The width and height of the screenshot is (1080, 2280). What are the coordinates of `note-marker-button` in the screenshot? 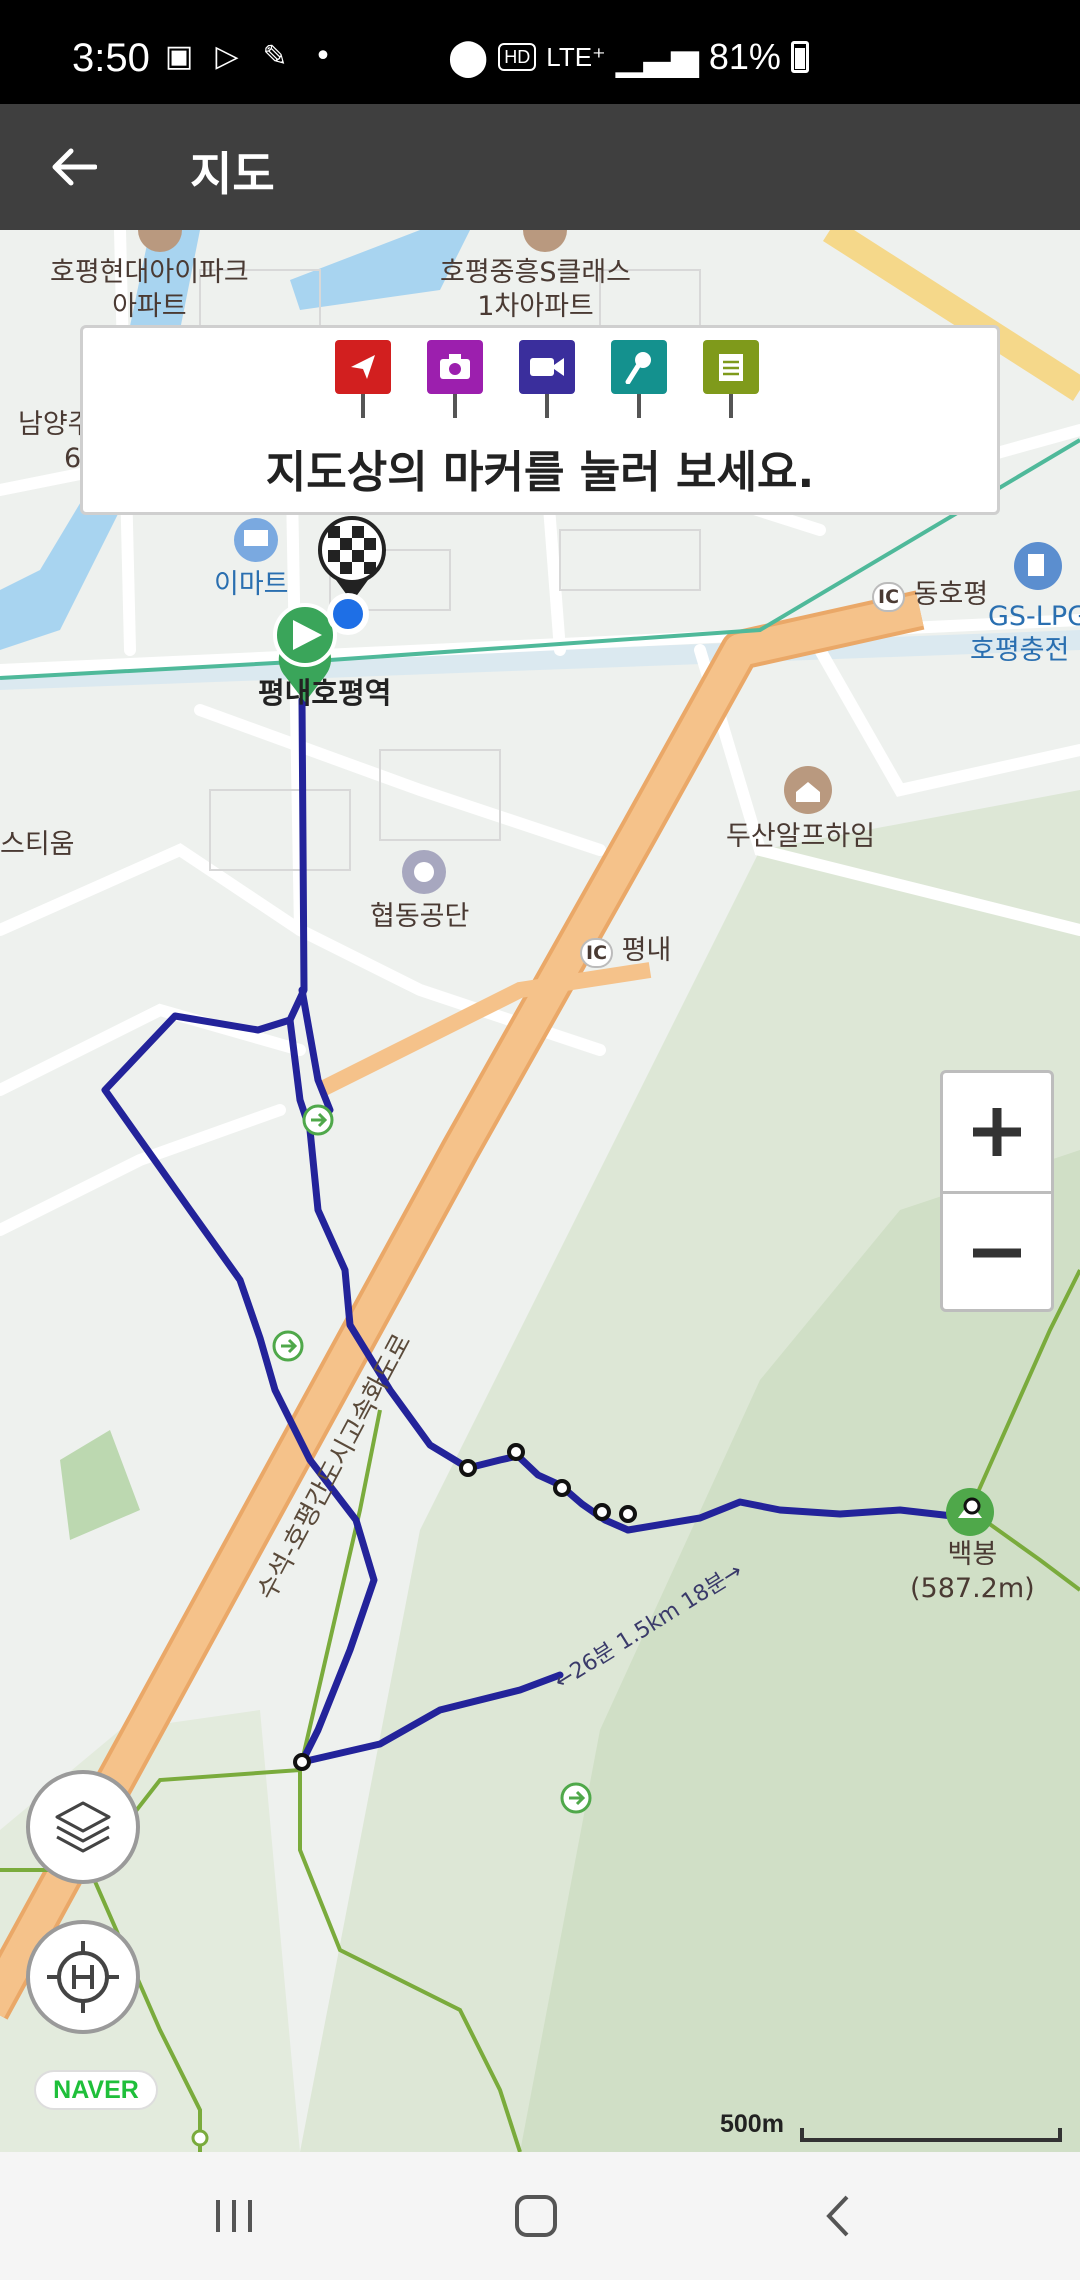 It's located at (731, 381).